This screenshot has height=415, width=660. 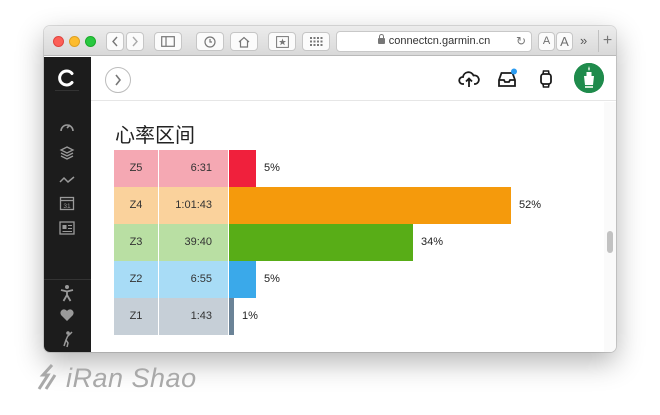 What do you see at coordinates (136, 316) in the screenshot?
I see `zone-label: Z1` at bounding box center [136, 316].